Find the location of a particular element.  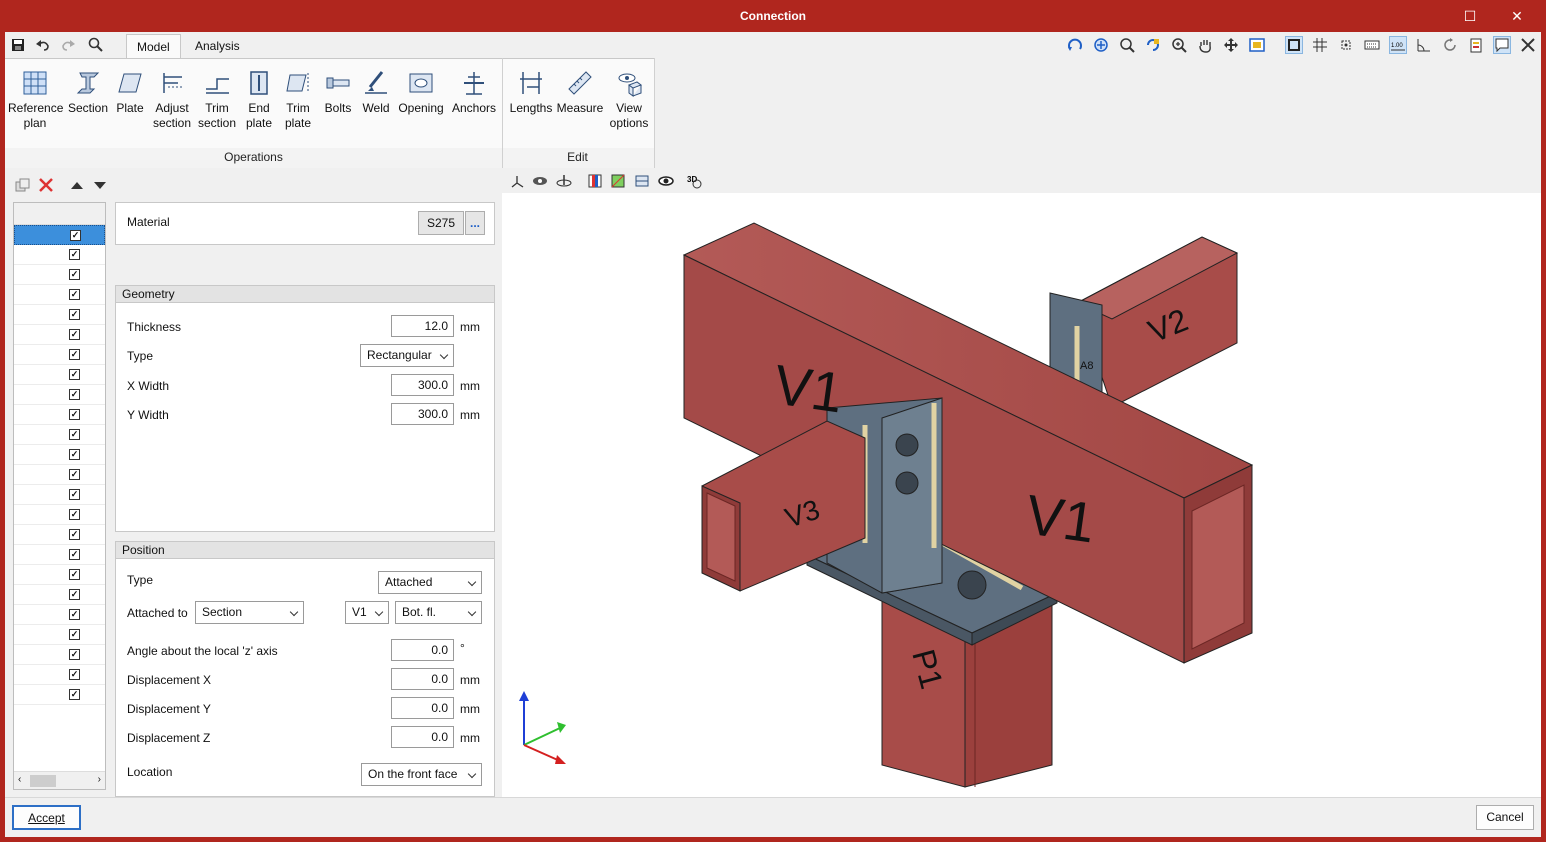

displacement-x-input: 0.0 is located at coordinates (422, 679).